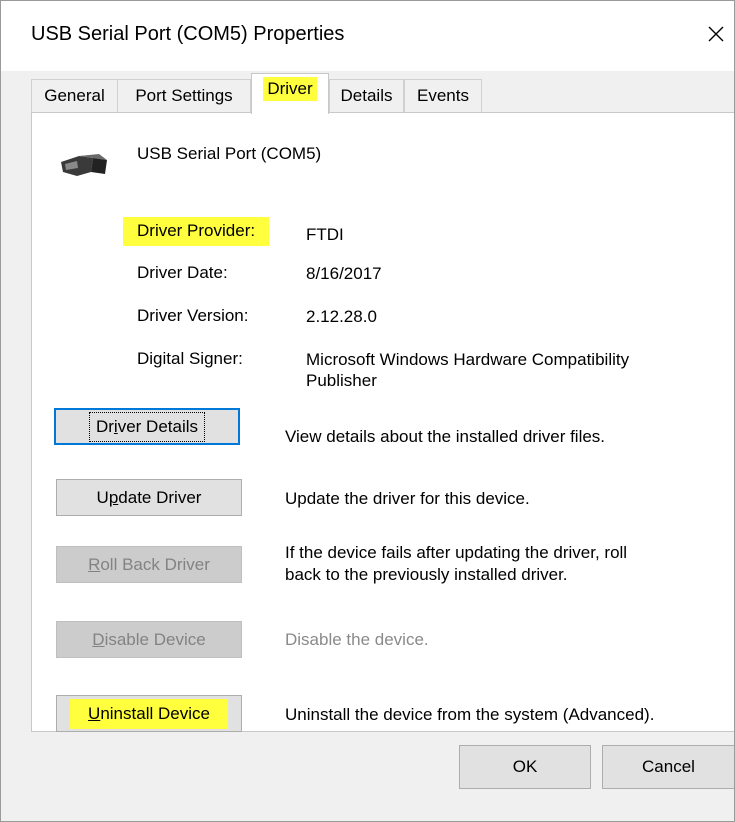 The width and height of the screenshot is (735, 822). I want to click on roll-back-driver-button: Roll Back Driver, so click(149, 564).